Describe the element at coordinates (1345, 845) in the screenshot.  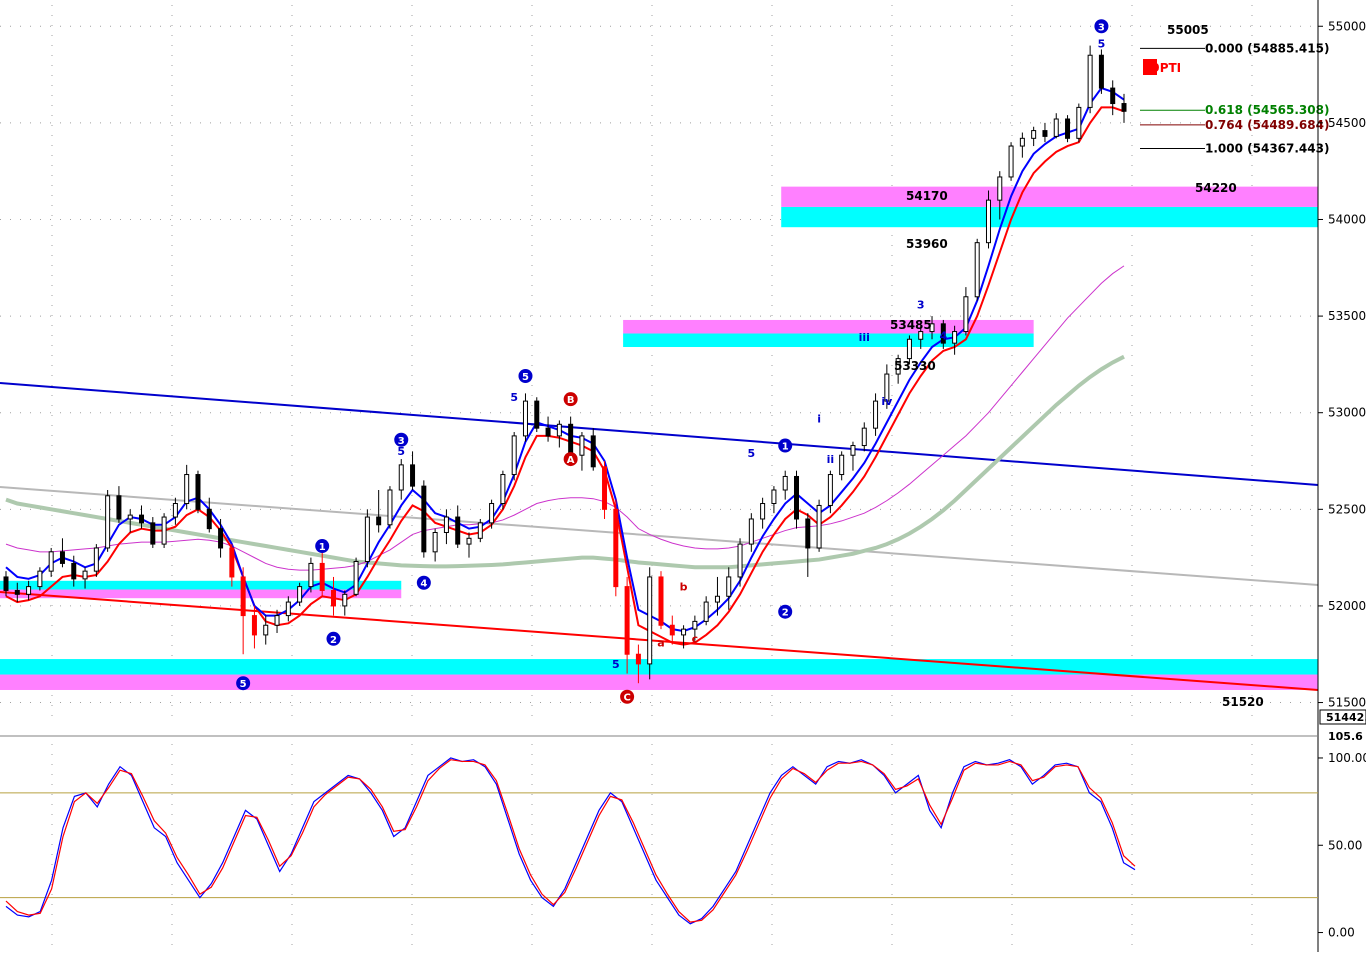
I see `osc-y-tick-label: 50.00` at that location.